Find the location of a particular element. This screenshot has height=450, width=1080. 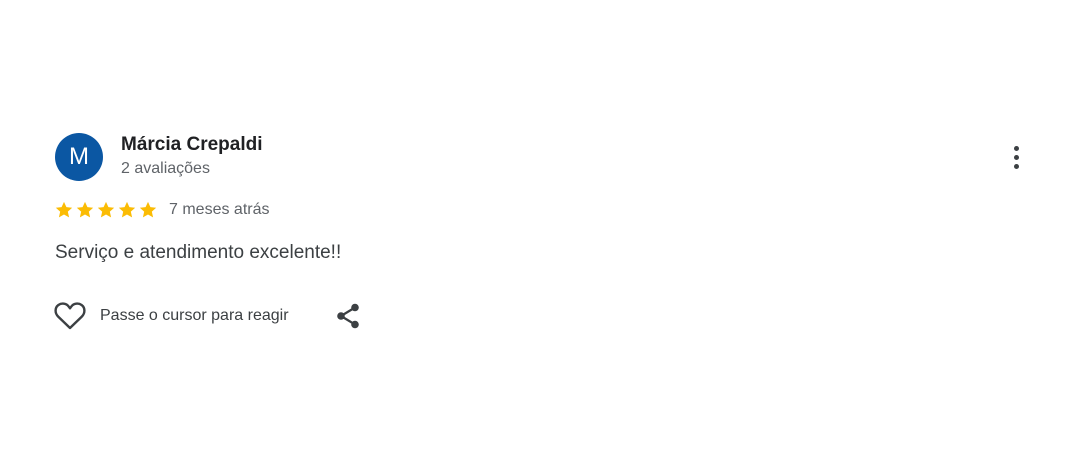

review-actions: Passe o cursor para reagir is located at coordinates (208, 316).